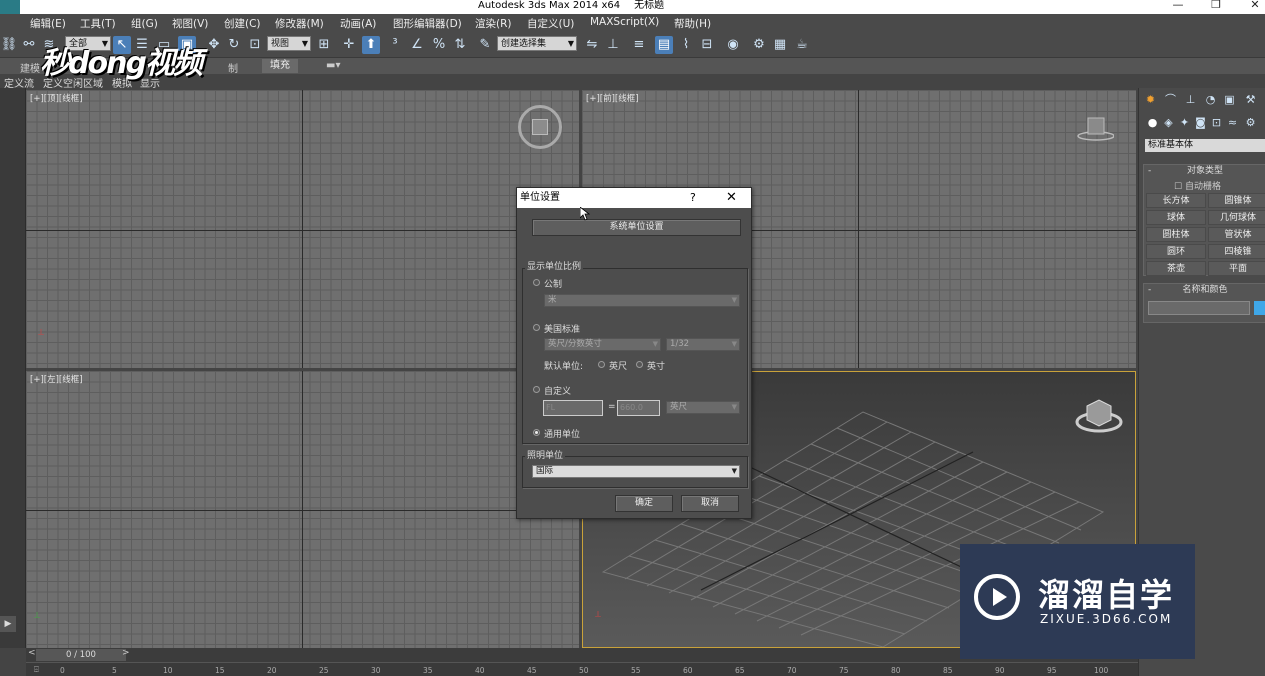  I want to click on snaps-toggle-icon: ³, so click(395, 45).